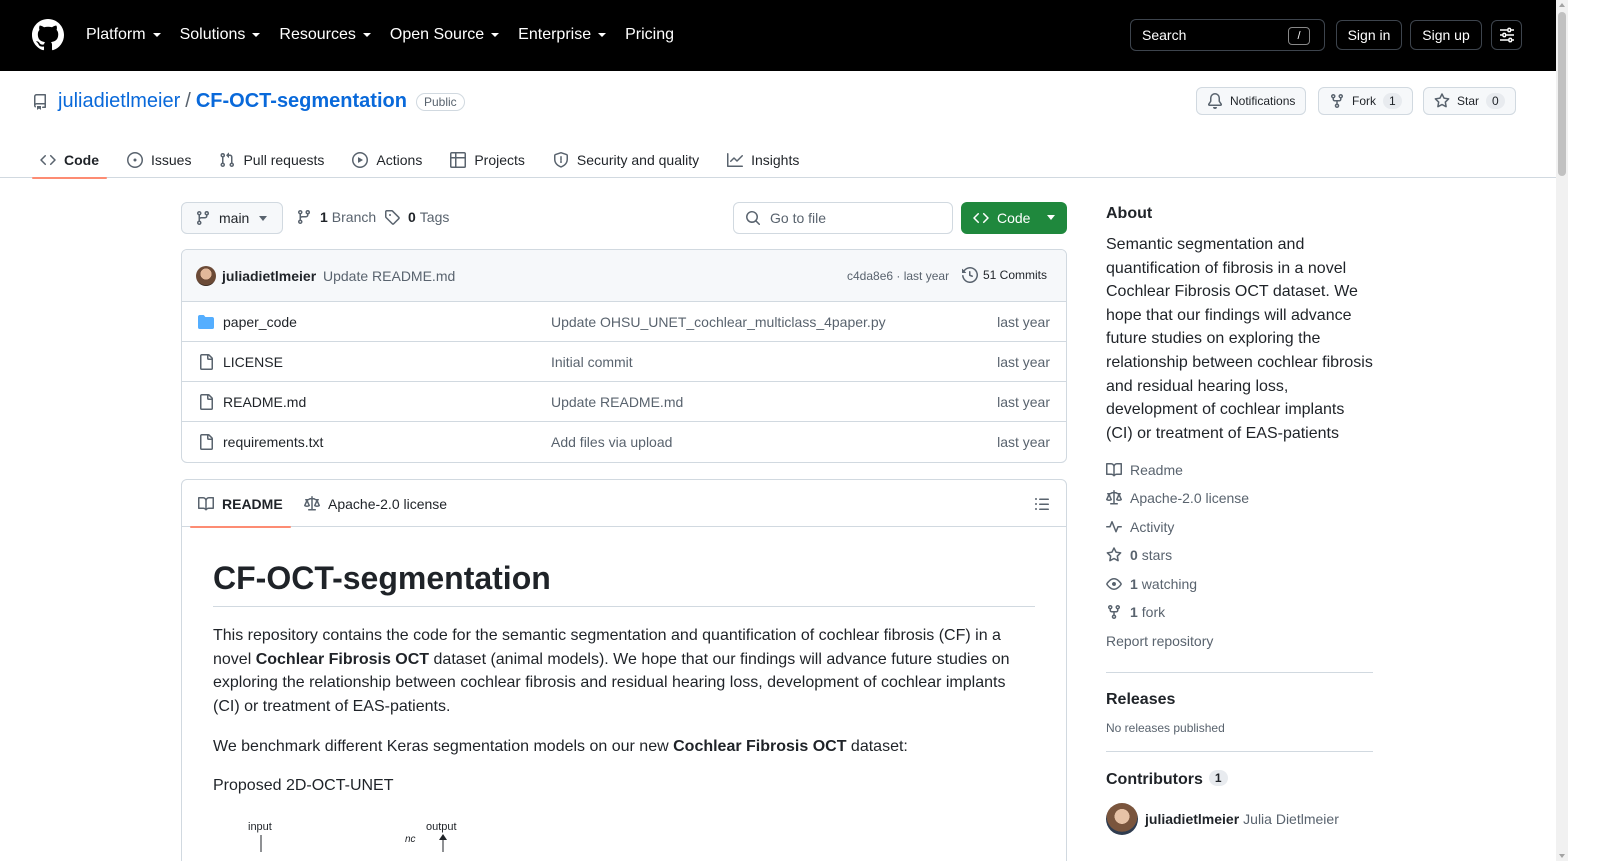 This screenshot has height=861, width=1600. What do you see at coordinates (434, 217) in the screenshot?
I see `tag-label: Tags` at bounding box center [434, 217].